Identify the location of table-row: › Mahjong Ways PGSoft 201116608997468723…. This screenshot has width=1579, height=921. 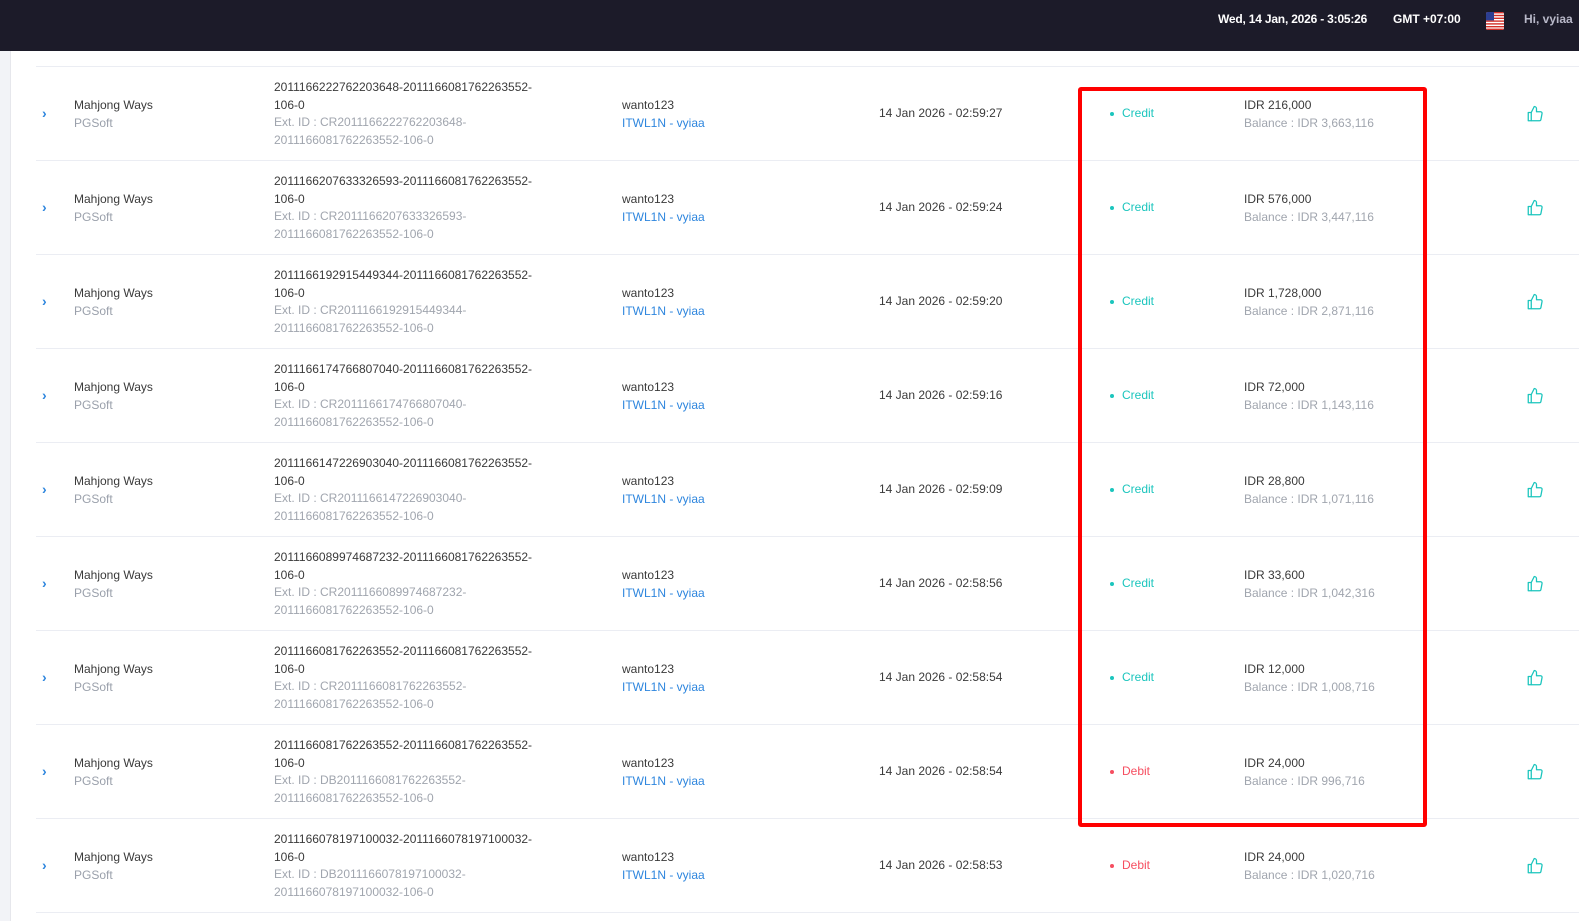
(807, 583).